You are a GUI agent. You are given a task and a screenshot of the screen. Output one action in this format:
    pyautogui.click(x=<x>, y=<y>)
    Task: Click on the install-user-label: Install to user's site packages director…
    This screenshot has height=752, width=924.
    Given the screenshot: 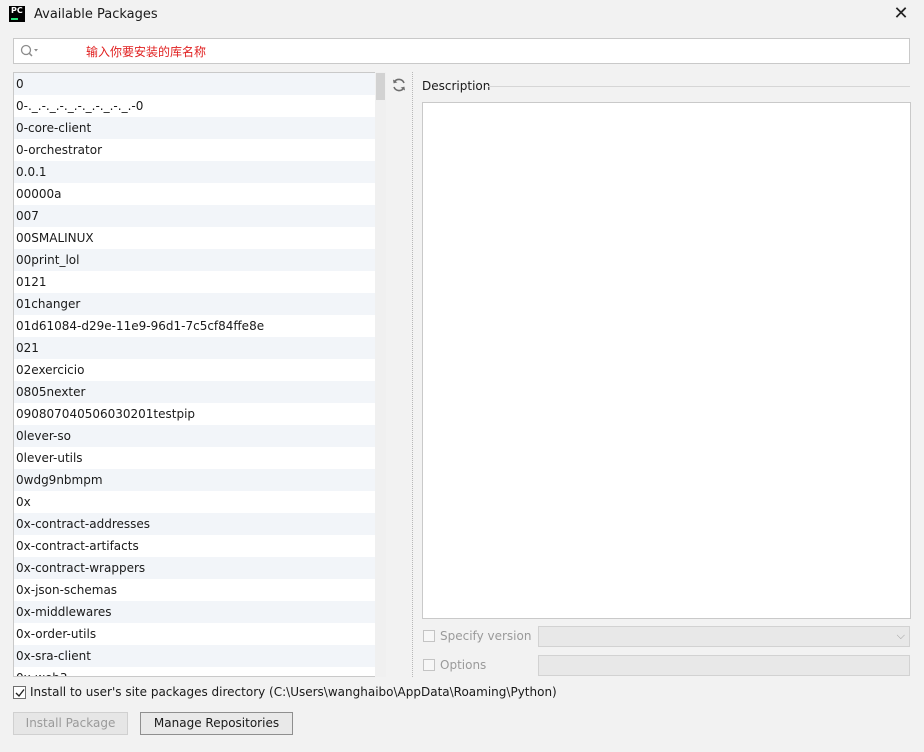 What is the action you would take?
    pyautogui.click(x=293, y=692)
    